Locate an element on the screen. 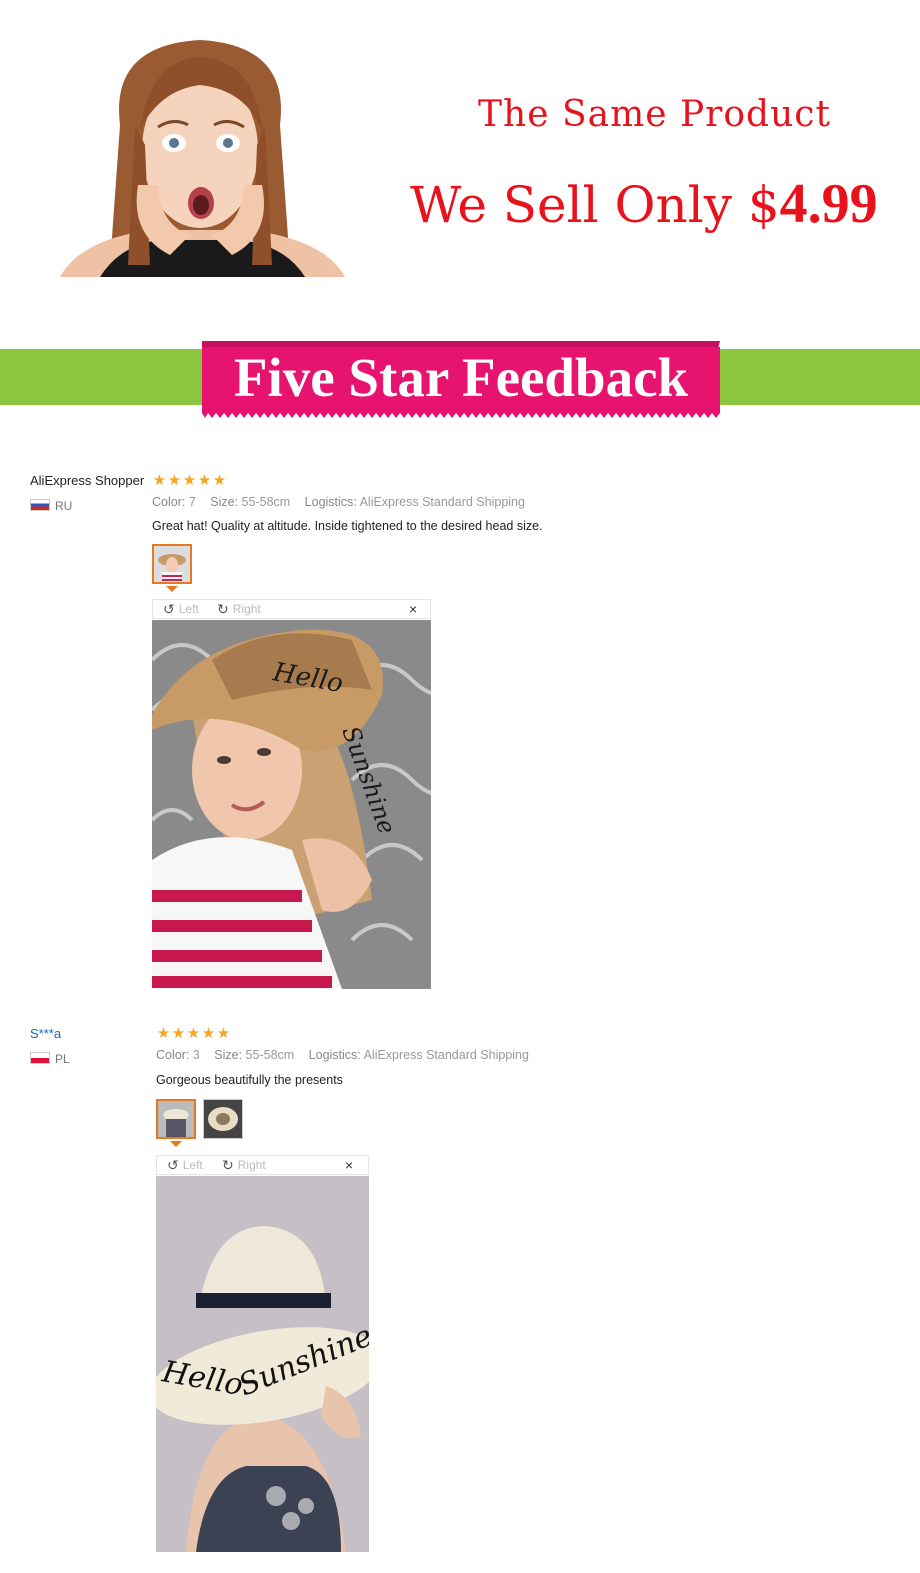 Image resolution: width=920 pixels, height=1573 pixels. color-value: 3 is located at coordinates (196, 1055).